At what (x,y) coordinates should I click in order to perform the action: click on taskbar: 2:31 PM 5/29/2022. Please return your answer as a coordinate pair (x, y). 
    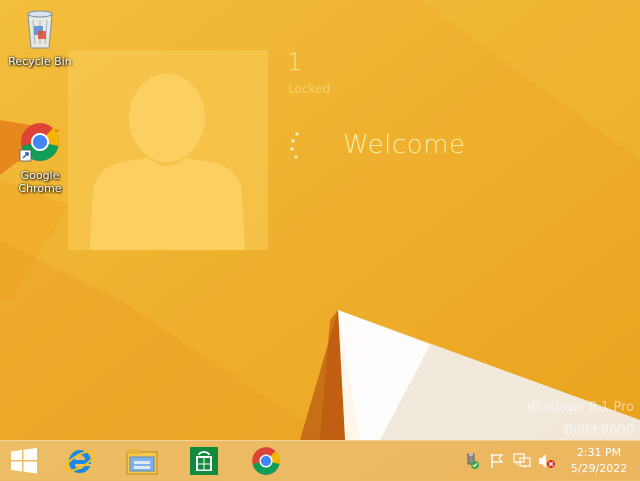
    Looking at the image, I should click on (320, 460).